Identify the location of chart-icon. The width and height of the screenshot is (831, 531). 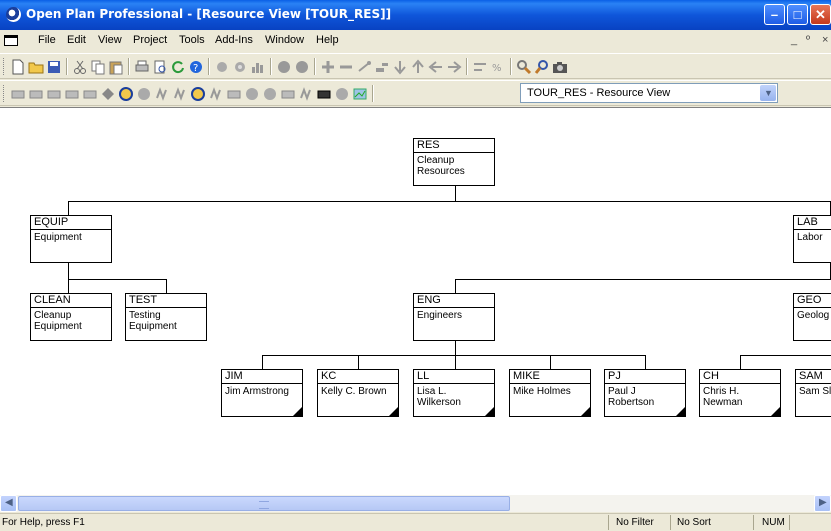
(360, 94).